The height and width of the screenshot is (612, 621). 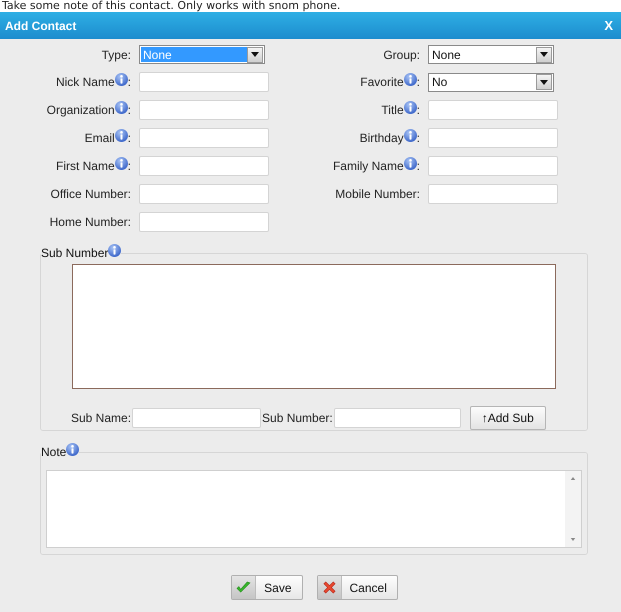 I want to click on scroll-up-icon, so click(x=573, y=478).